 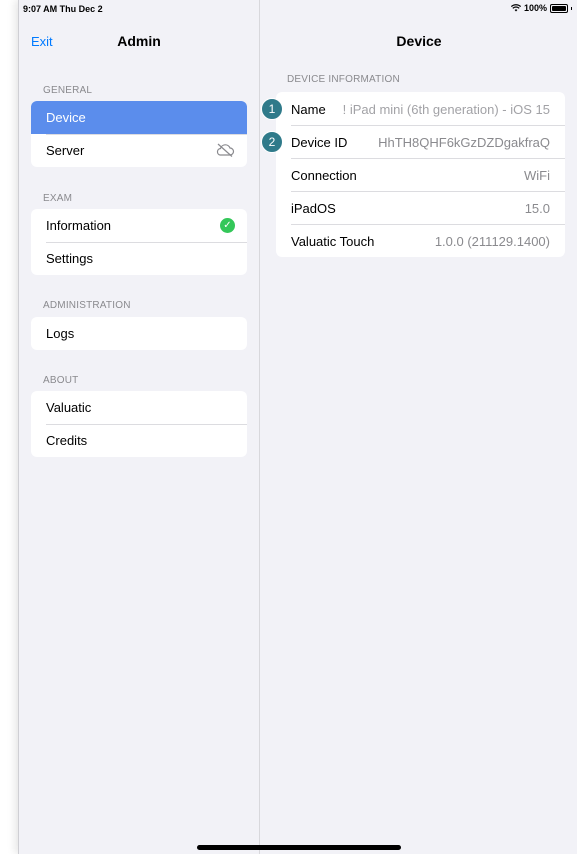 I want to click on checkmark-circle-icon: ✓, so click(x=227, y=225).